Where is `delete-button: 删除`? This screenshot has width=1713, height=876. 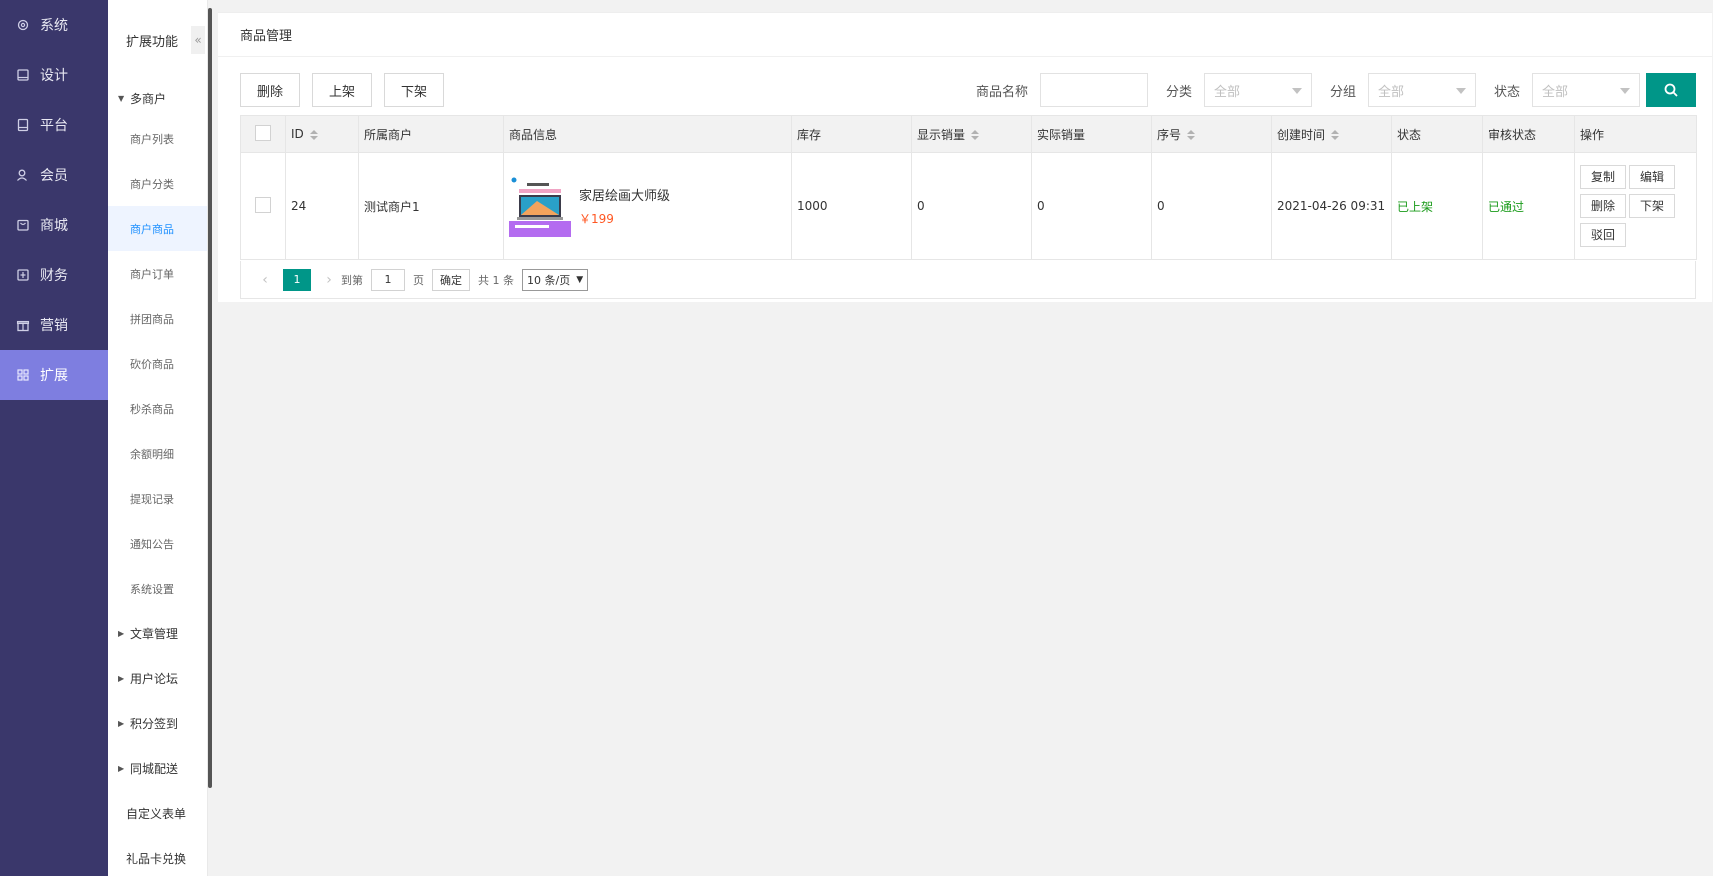
delete-button: 删除 is located at coordinates (270, 90).